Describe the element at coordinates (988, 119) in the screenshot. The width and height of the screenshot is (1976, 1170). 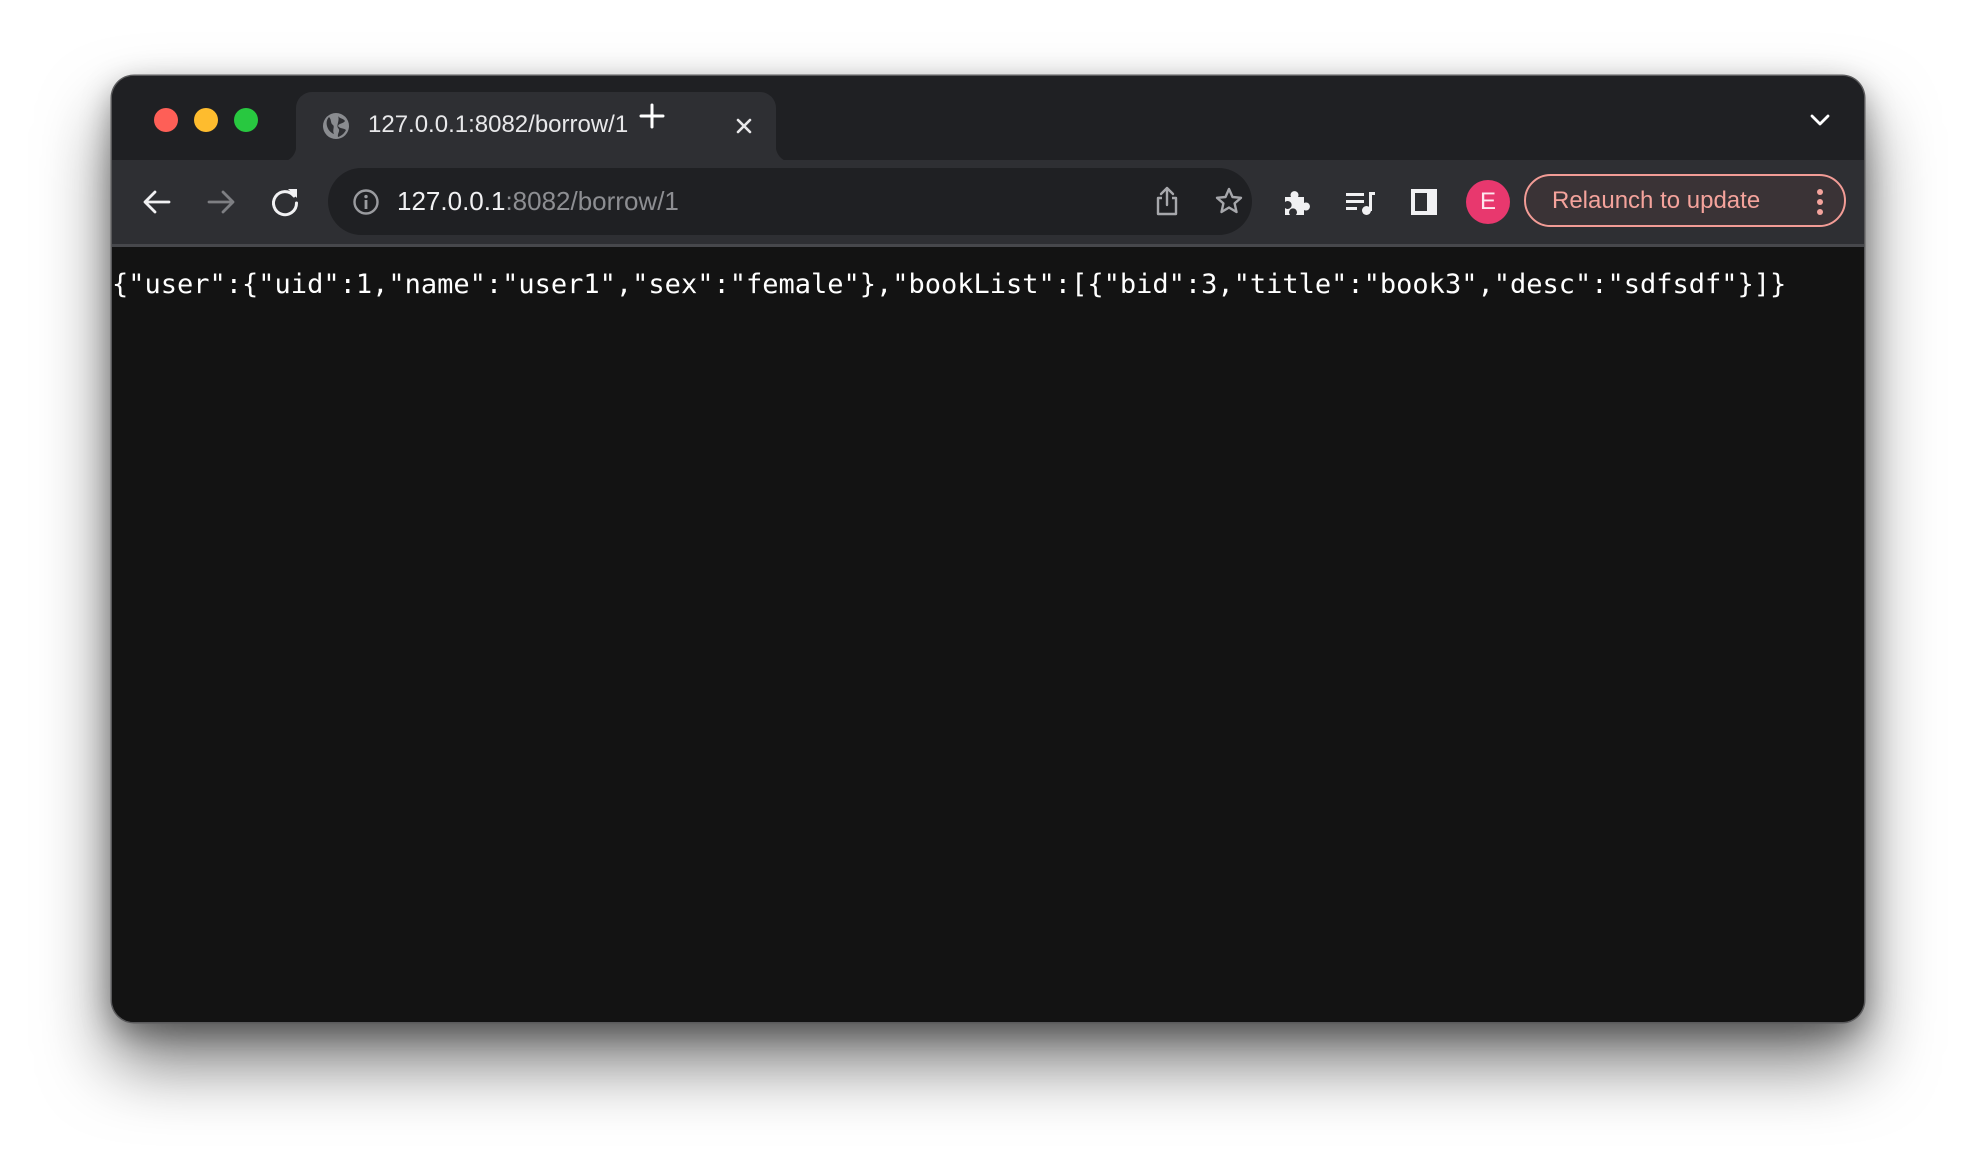
I see `tab-strip: 127.0.0.1:8082/borrow/1` at that location.